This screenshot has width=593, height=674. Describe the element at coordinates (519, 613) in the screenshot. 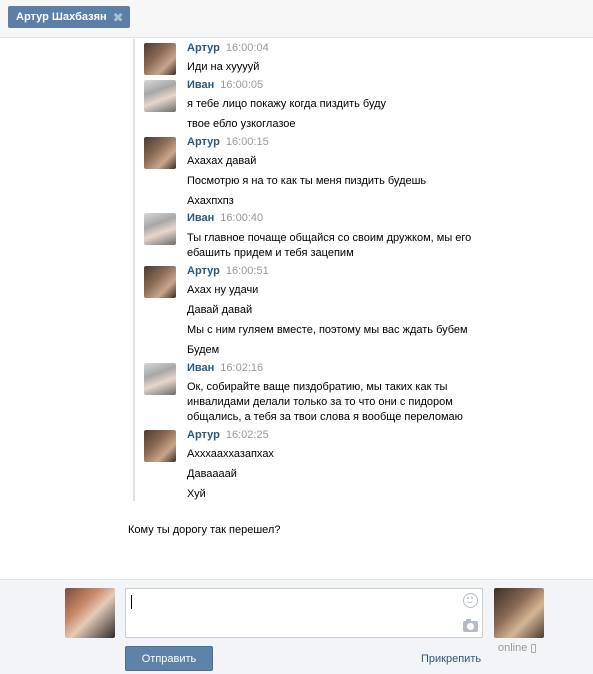

I see `peer-avatar` at that location.